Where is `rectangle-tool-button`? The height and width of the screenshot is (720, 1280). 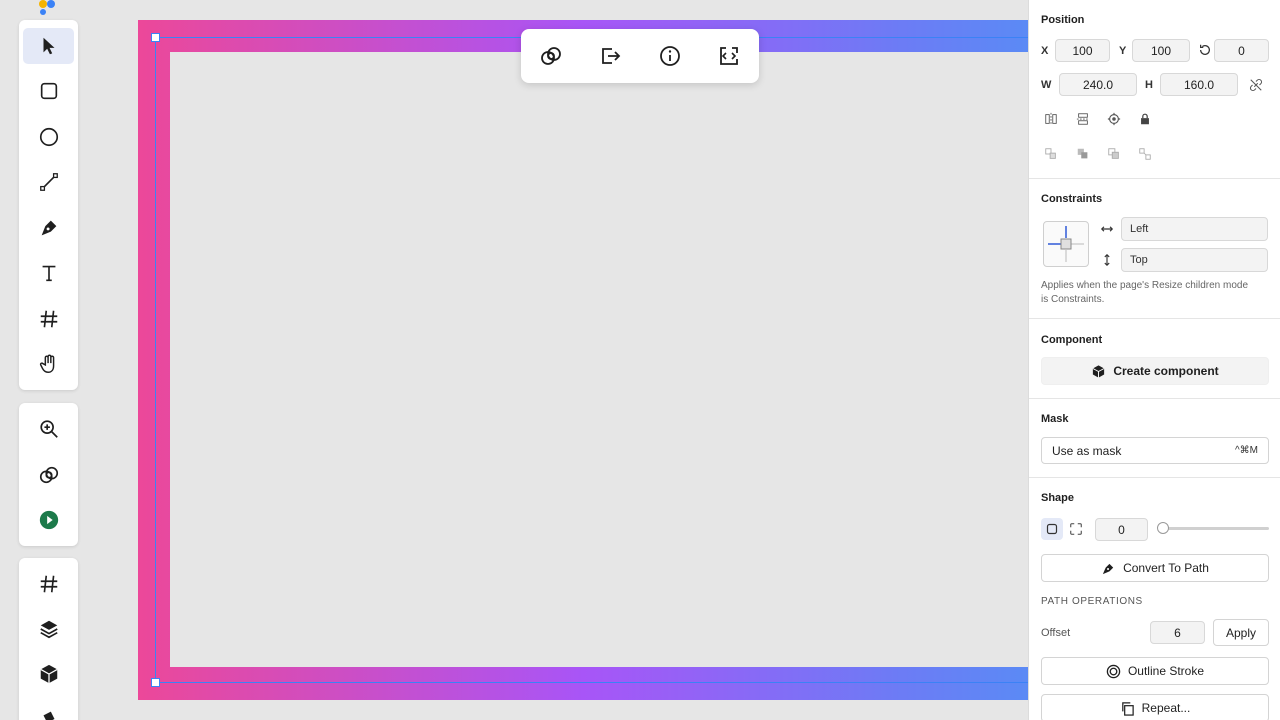 rectangle-tool-button is located at coordinates (48, 91).